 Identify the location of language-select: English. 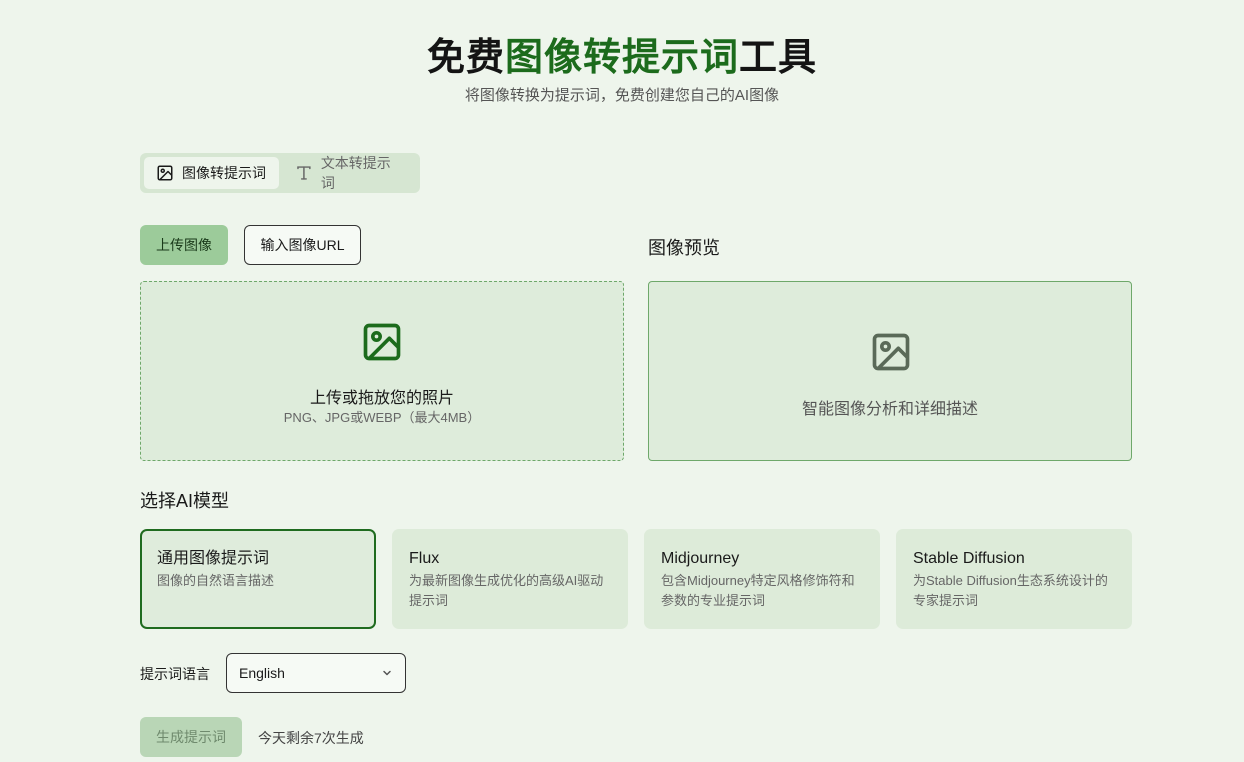
(316, 673).